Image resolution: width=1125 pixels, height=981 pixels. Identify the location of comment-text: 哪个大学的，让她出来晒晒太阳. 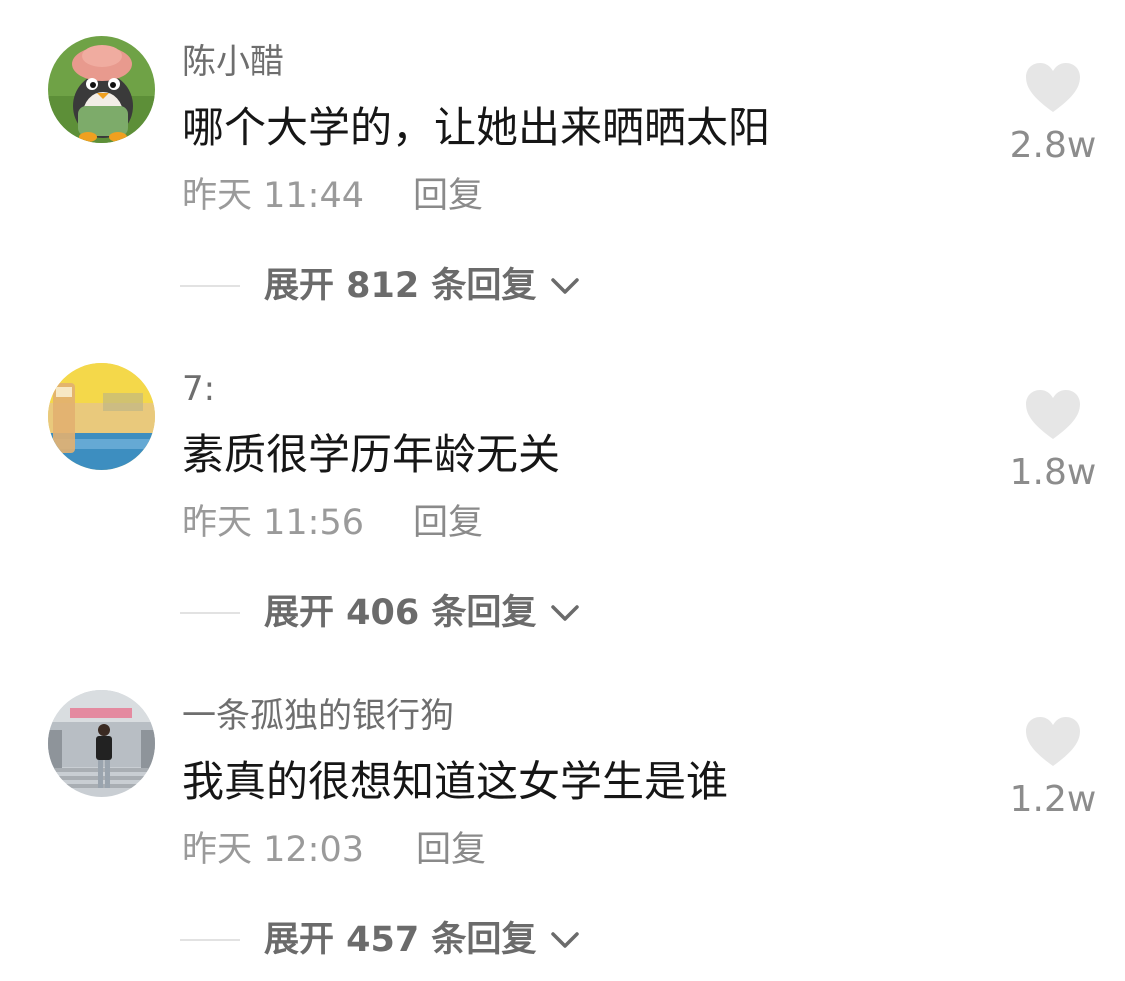
(476, 127).